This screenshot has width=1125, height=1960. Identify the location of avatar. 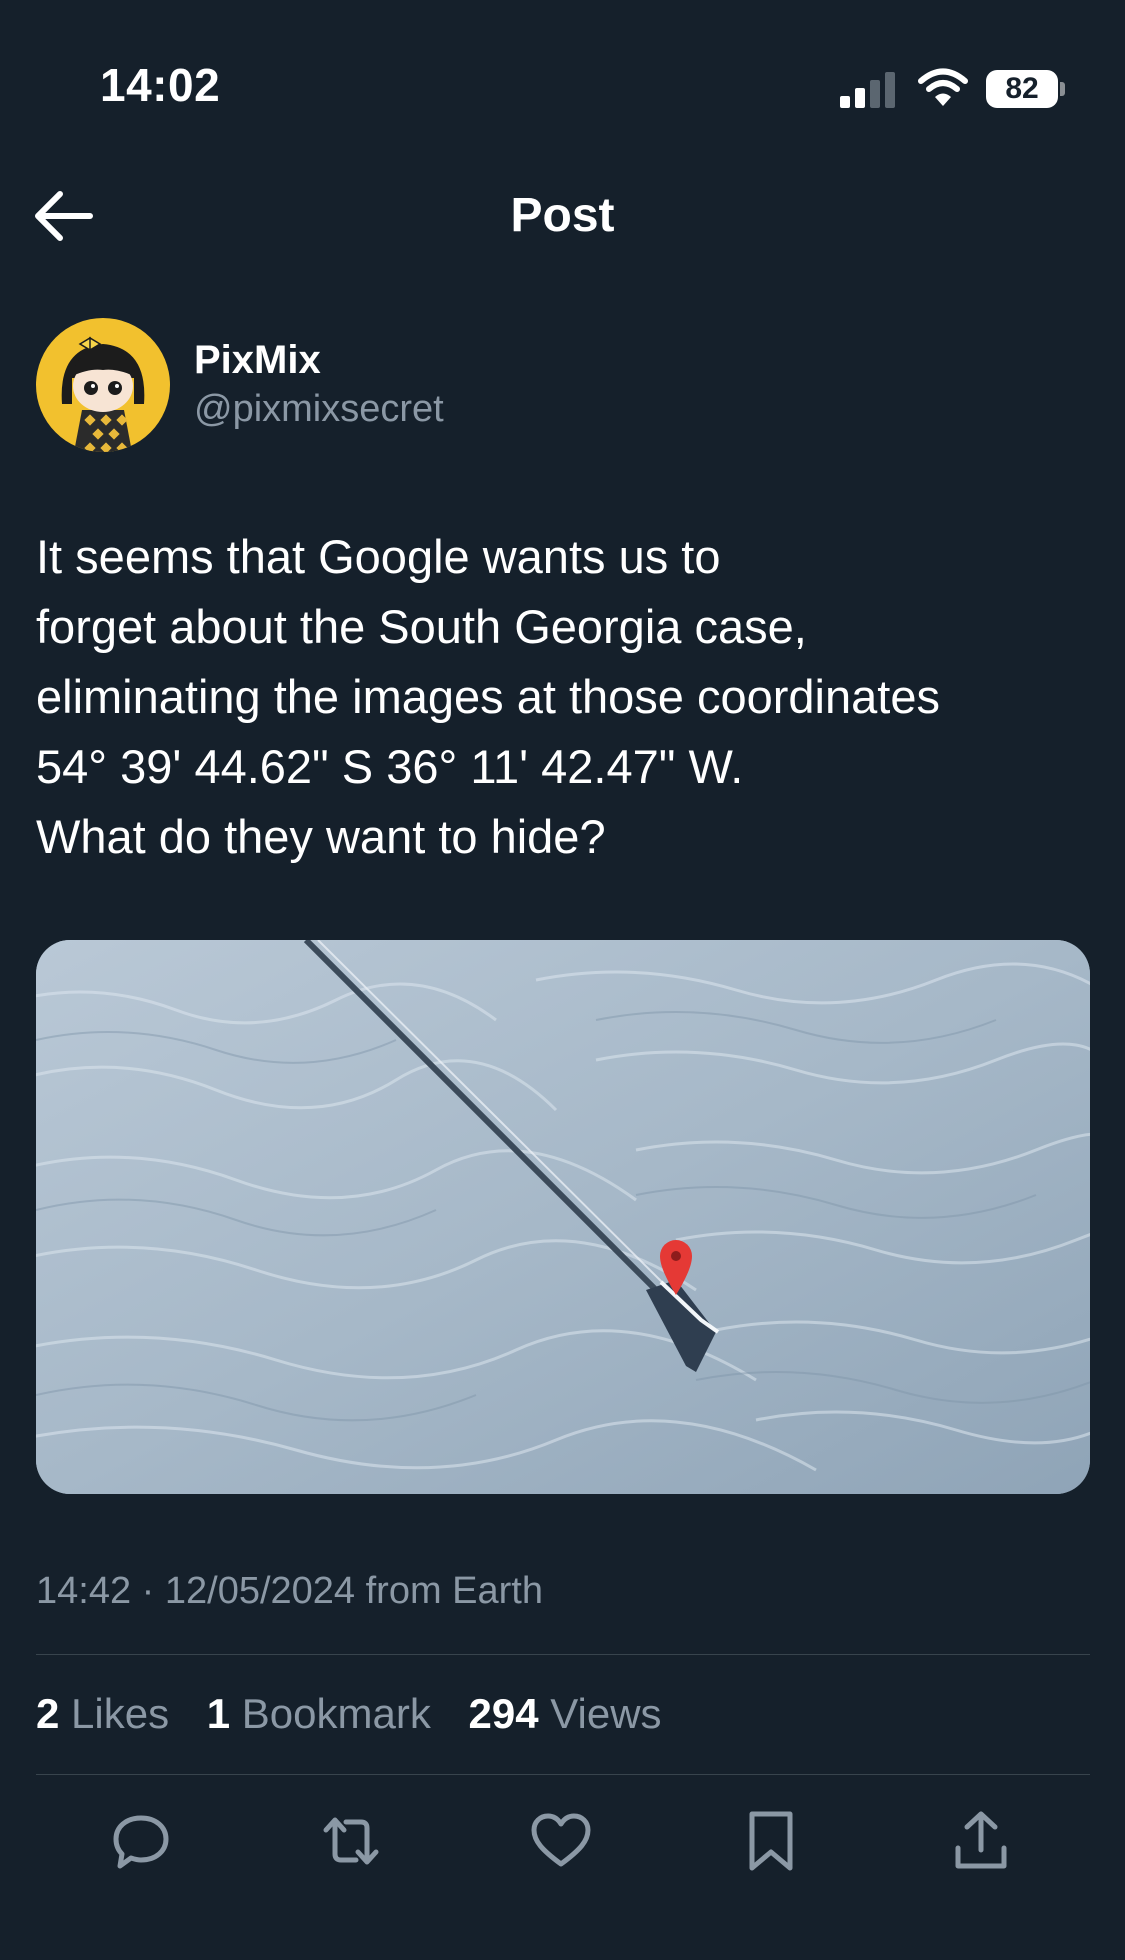
(103, 385).